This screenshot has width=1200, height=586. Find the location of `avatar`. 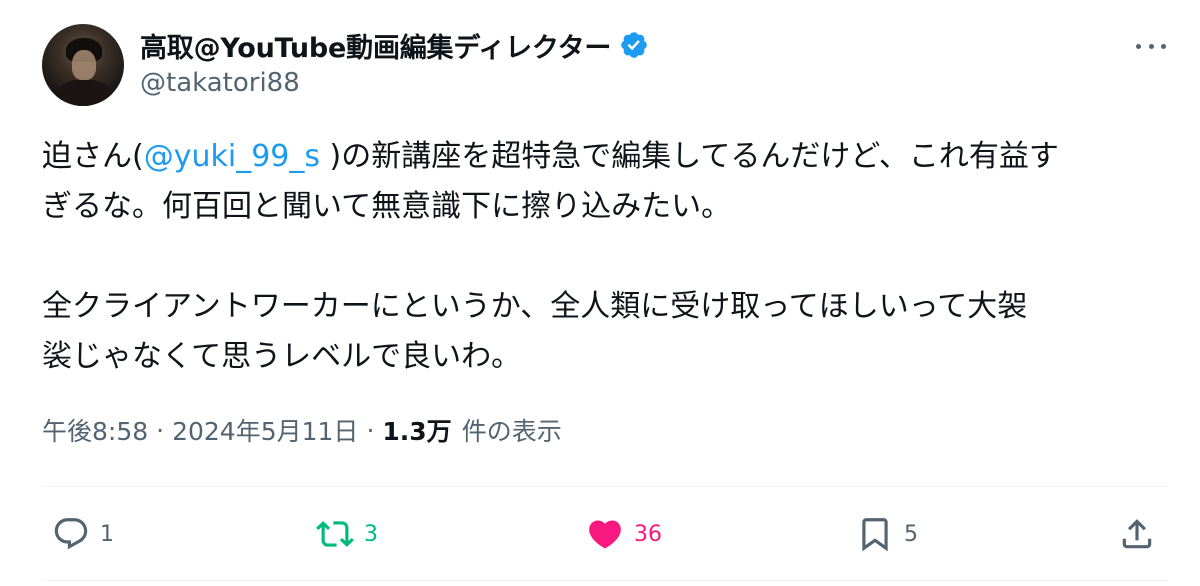

avatar is located at coordinates (83, 65).